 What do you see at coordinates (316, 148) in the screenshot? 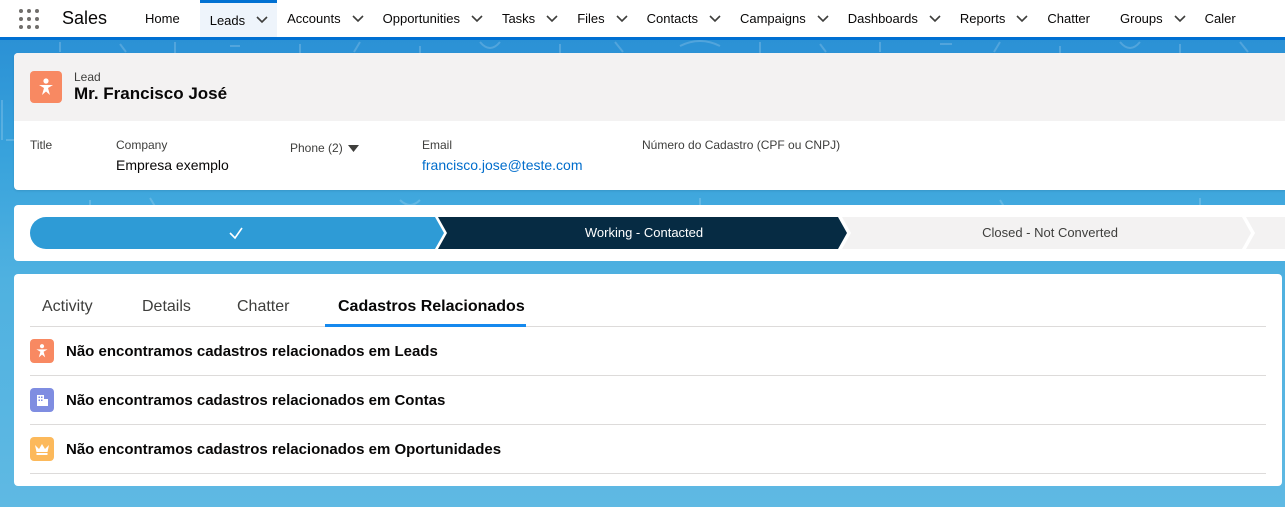
I see `field-label: Phone (2)` at bounding box center [316, 148].